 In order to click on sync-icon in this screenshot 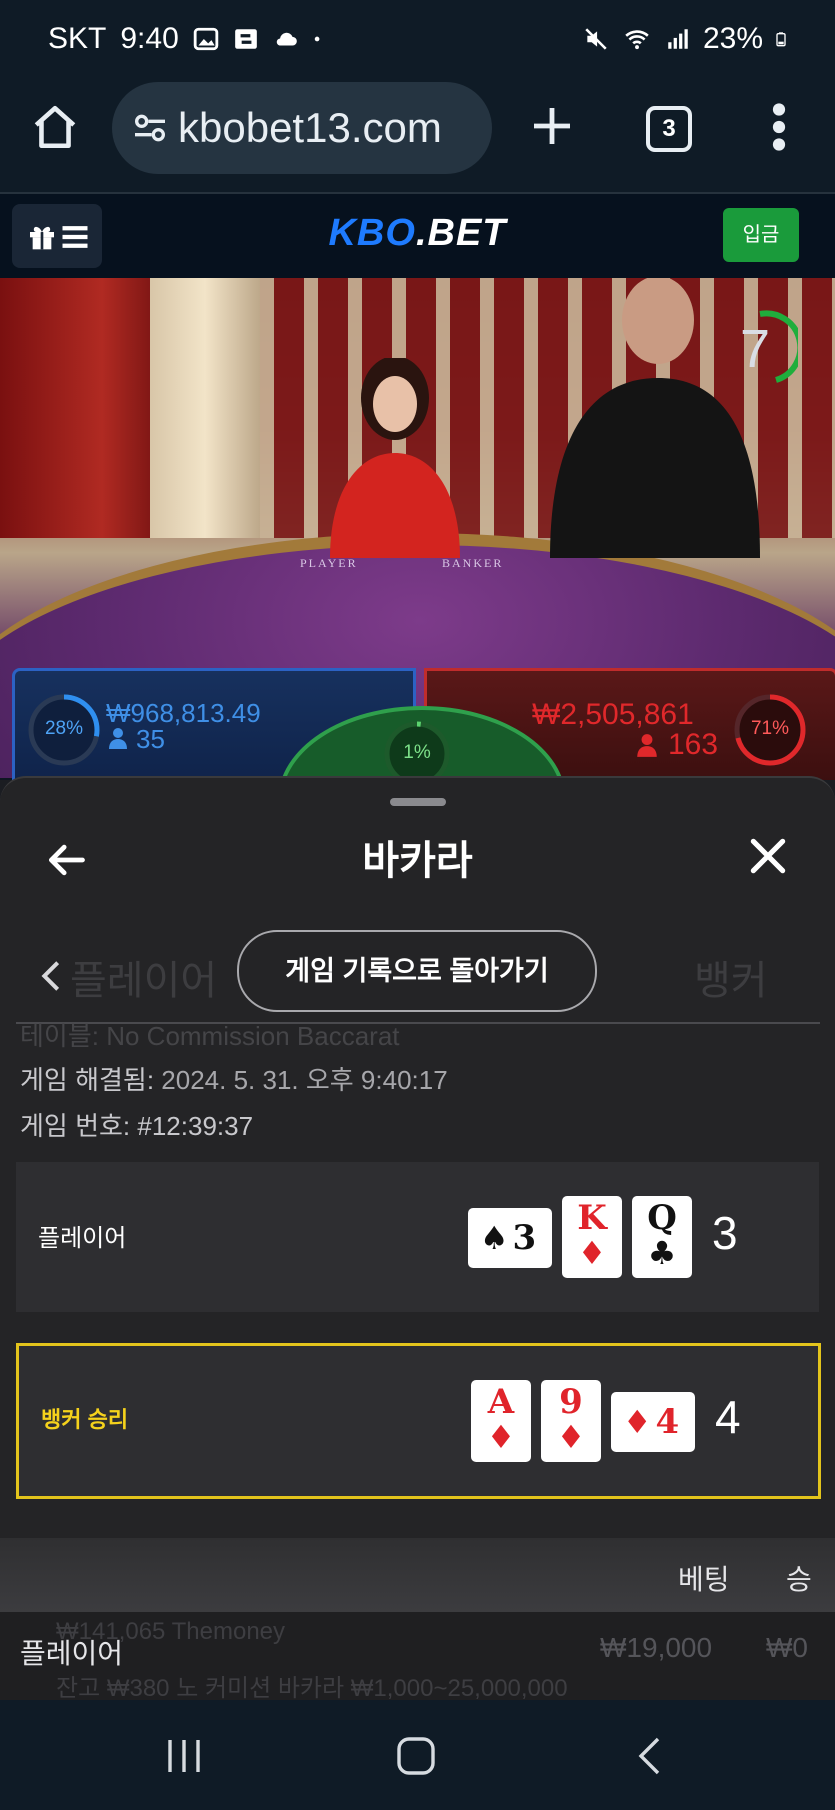, I will do `click(245, 39)`.